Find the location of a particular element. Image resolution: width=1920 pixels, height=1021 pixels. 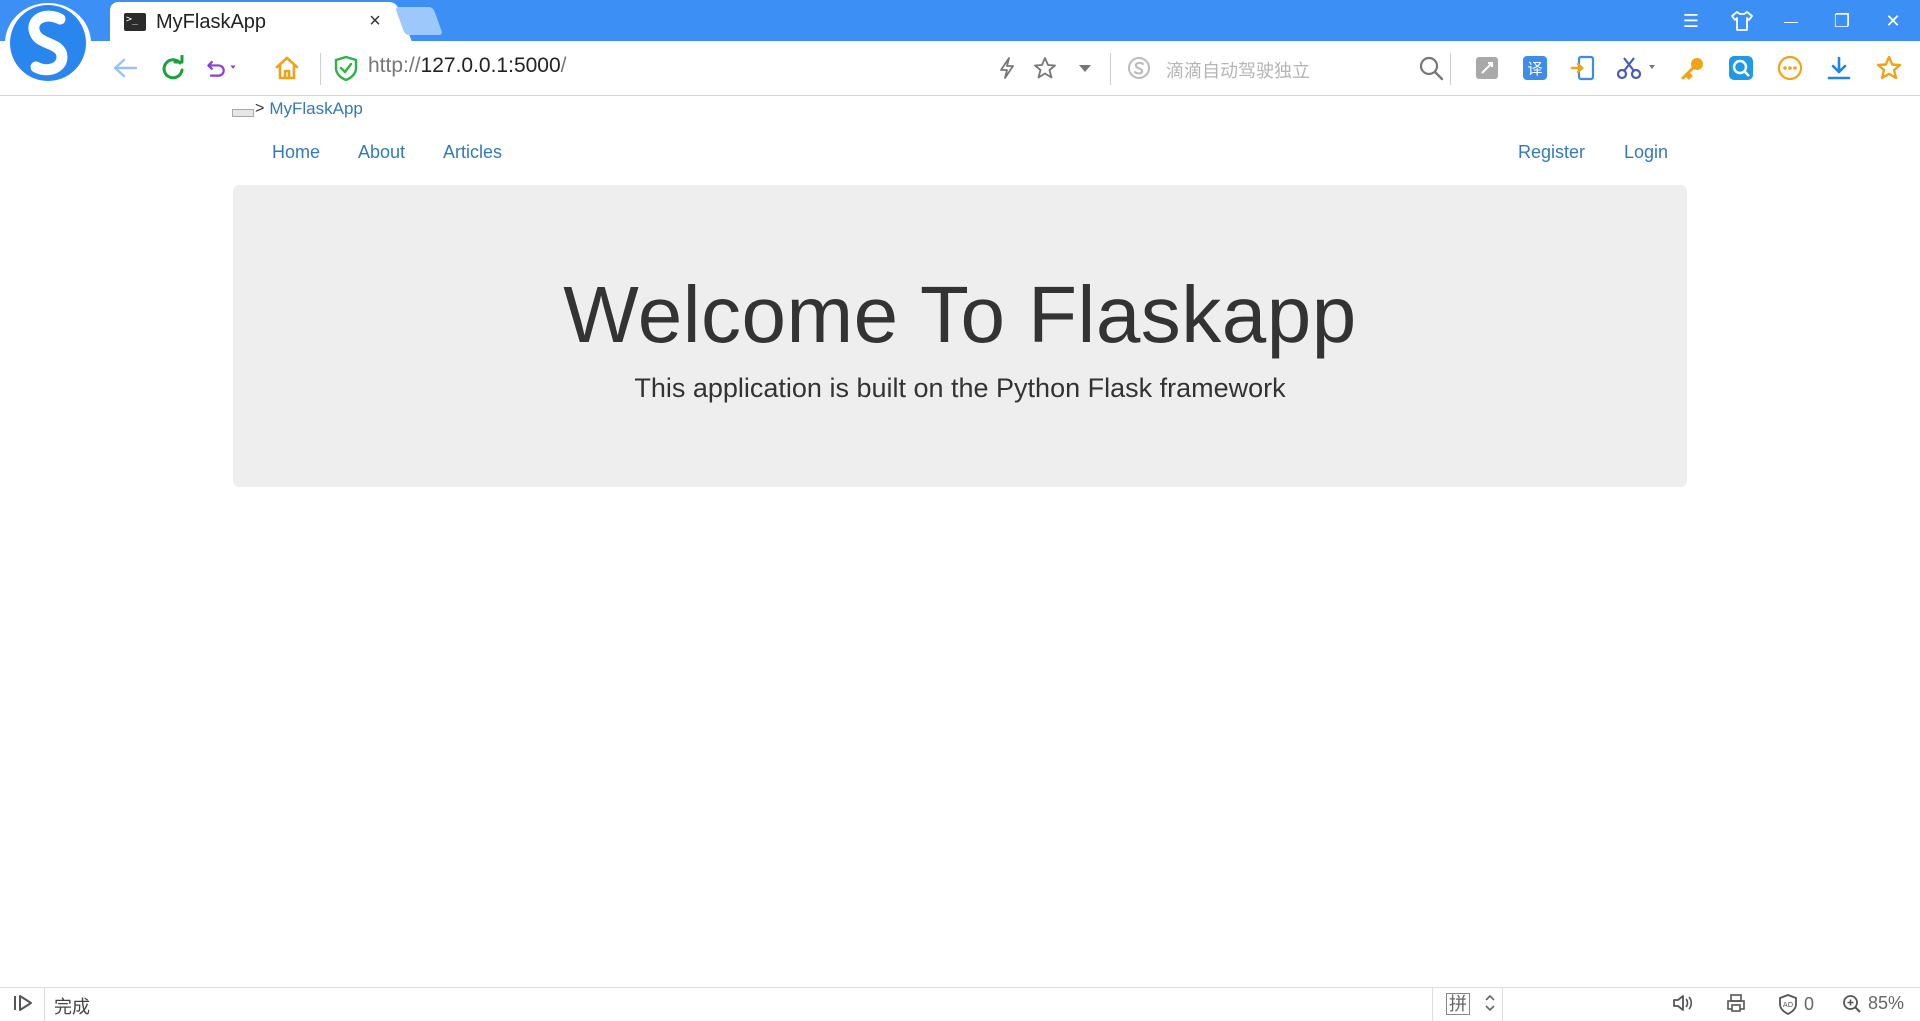

bookmark-star-icon is located at coordinates (1045, 68).